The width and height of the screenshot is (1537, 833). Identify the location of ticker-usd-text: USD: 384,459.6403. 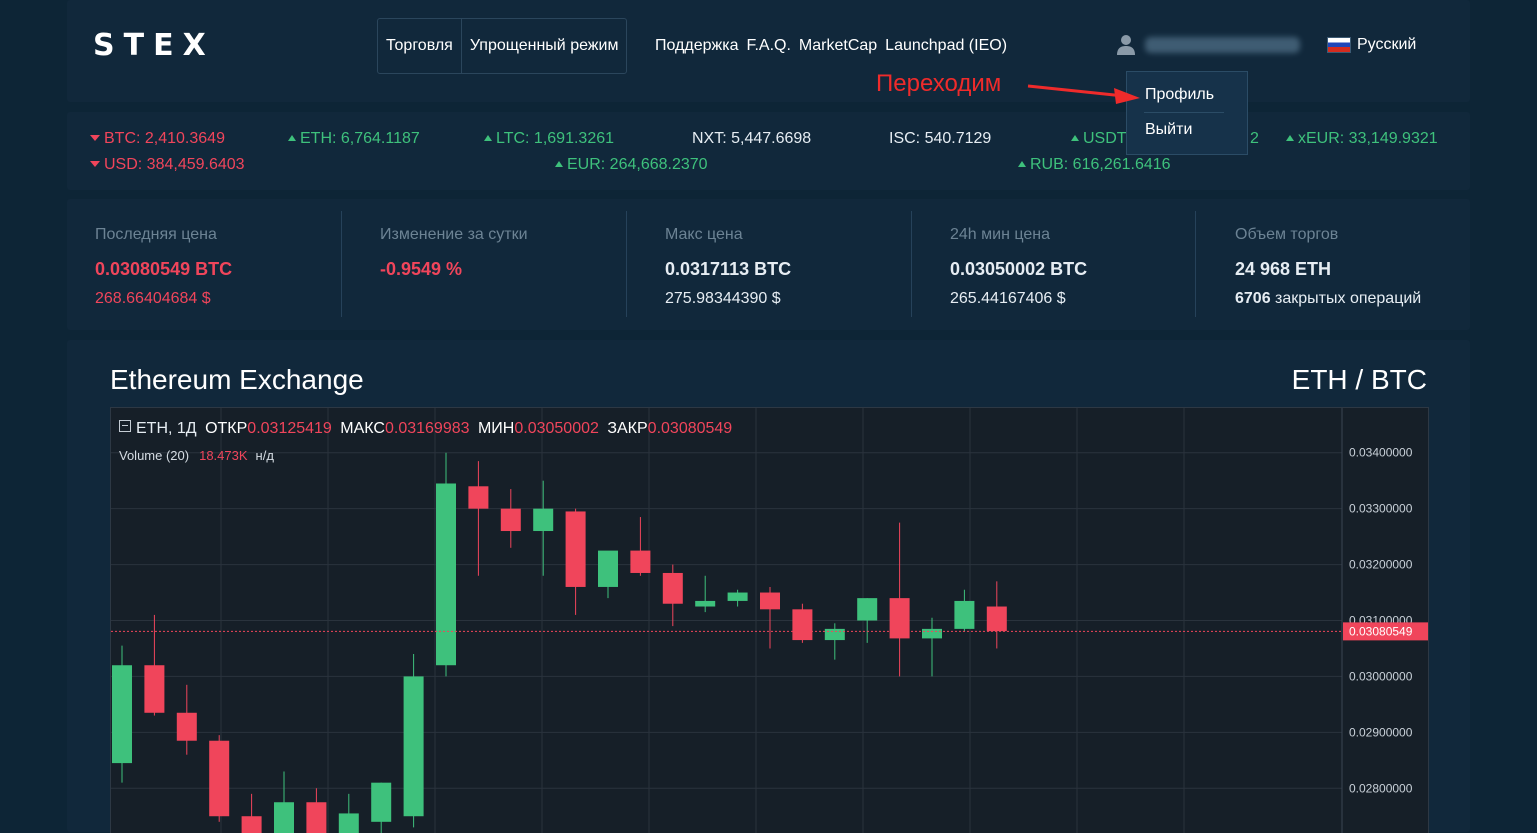
(174, 164).